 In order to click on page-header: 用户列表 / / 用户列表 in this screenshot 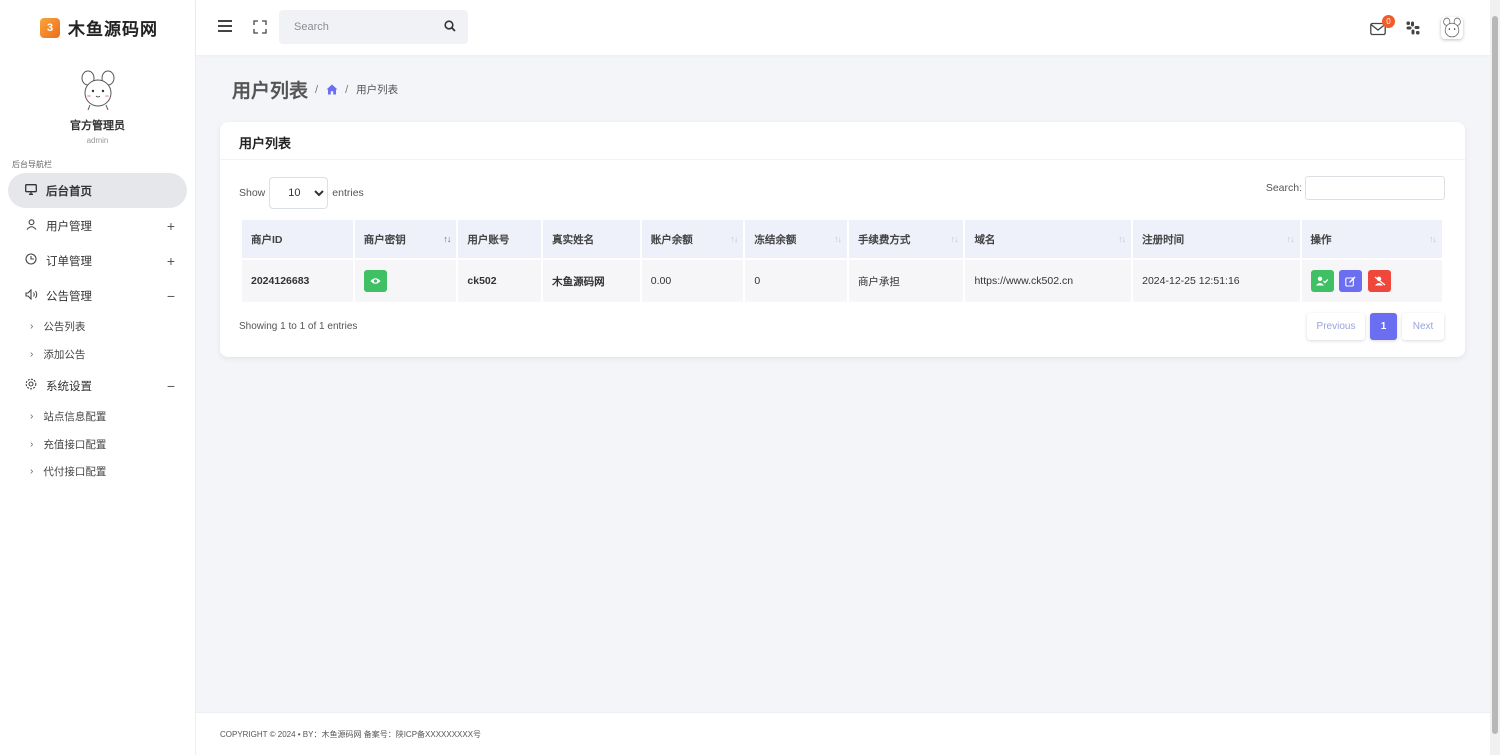, I will do `click(315, 89)`.